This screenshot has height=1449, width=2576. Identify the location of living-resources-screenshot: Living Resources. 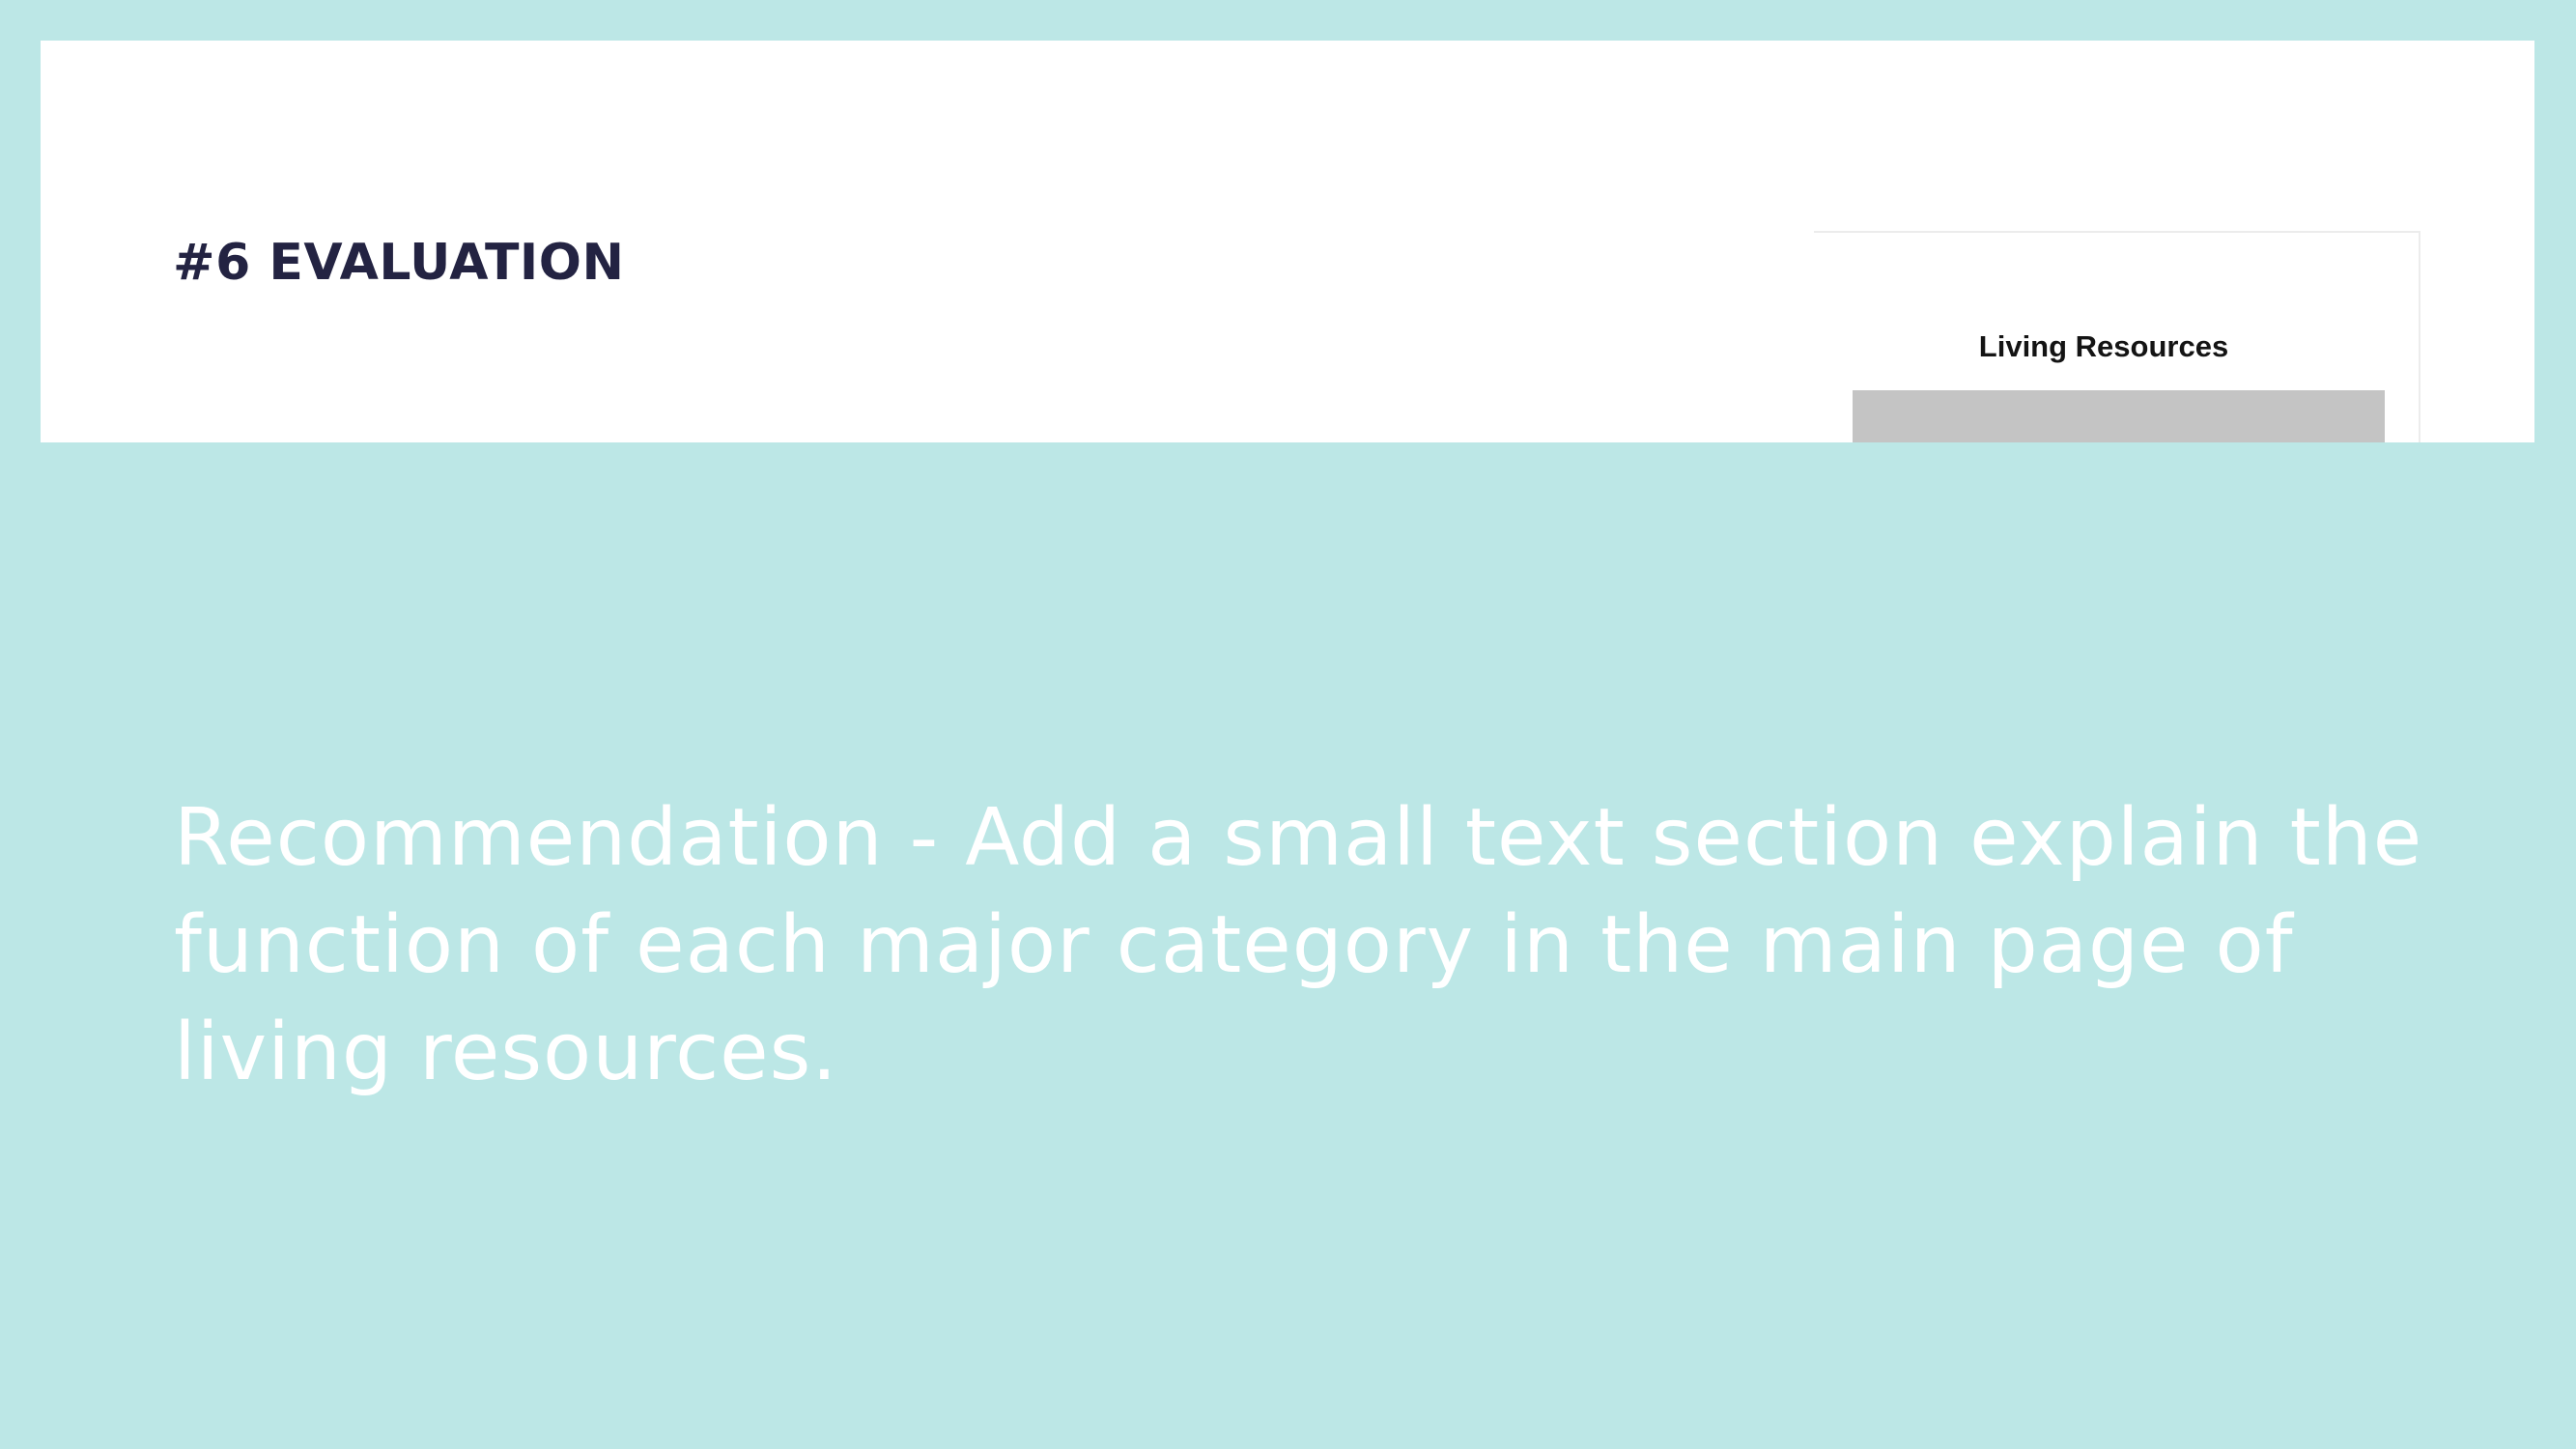
(2117, 336).